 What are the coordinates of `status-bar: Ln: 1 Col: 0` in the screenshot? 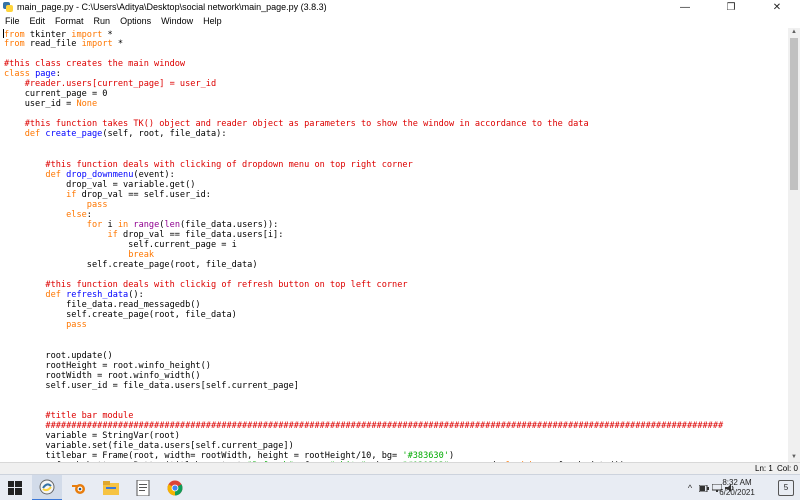 It's located at (400, 468).